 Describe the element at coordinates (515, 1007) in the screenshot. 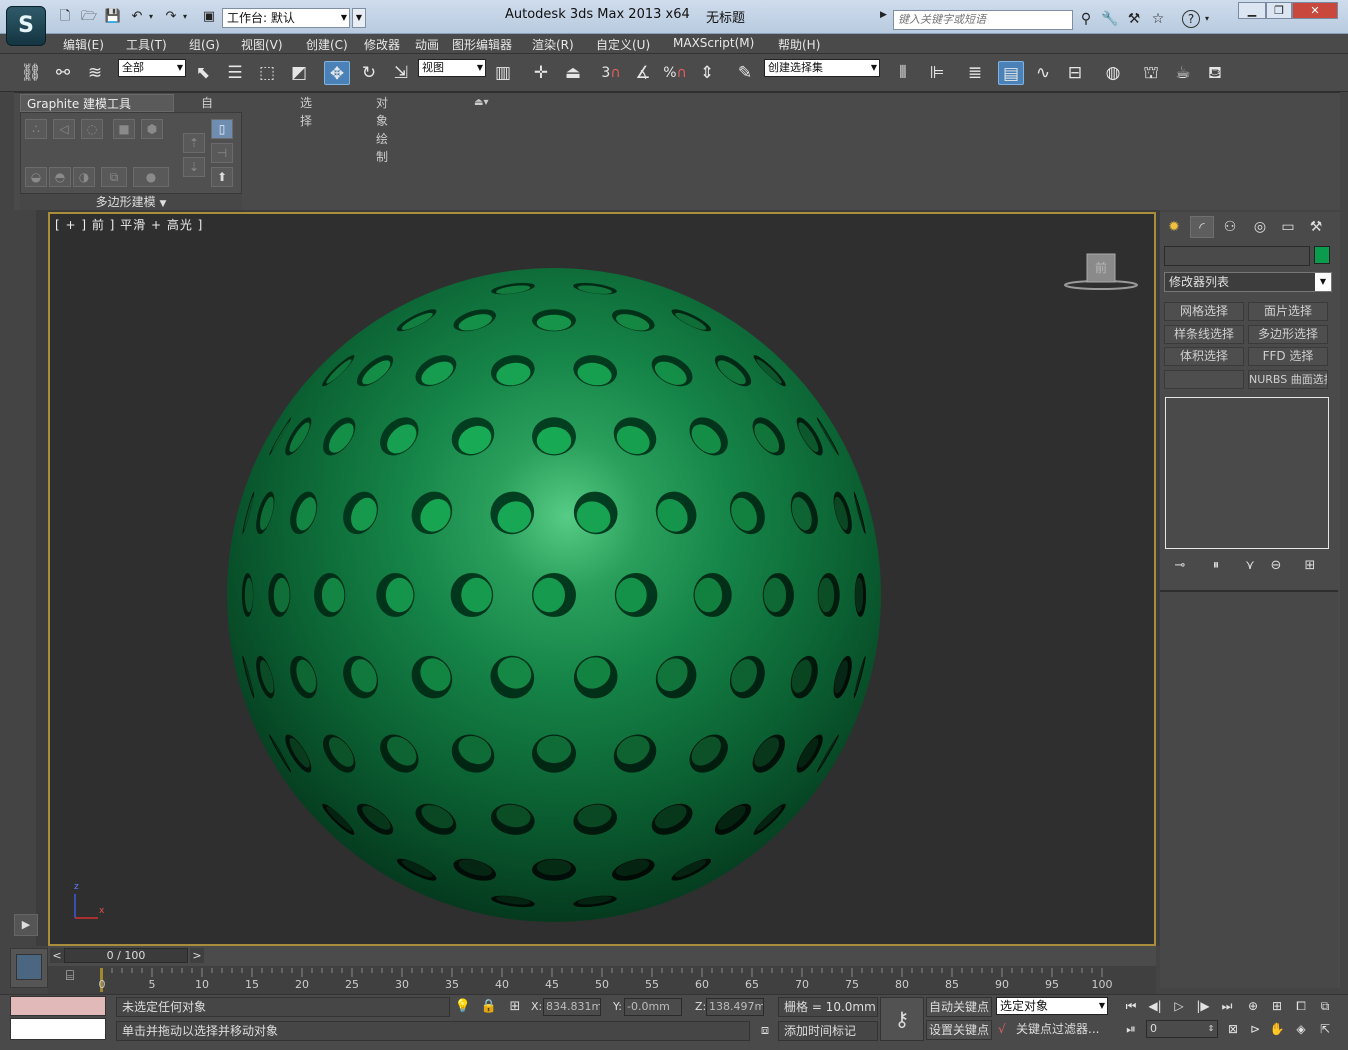

I see `absolute-mode-icon: ⊞` at that location.